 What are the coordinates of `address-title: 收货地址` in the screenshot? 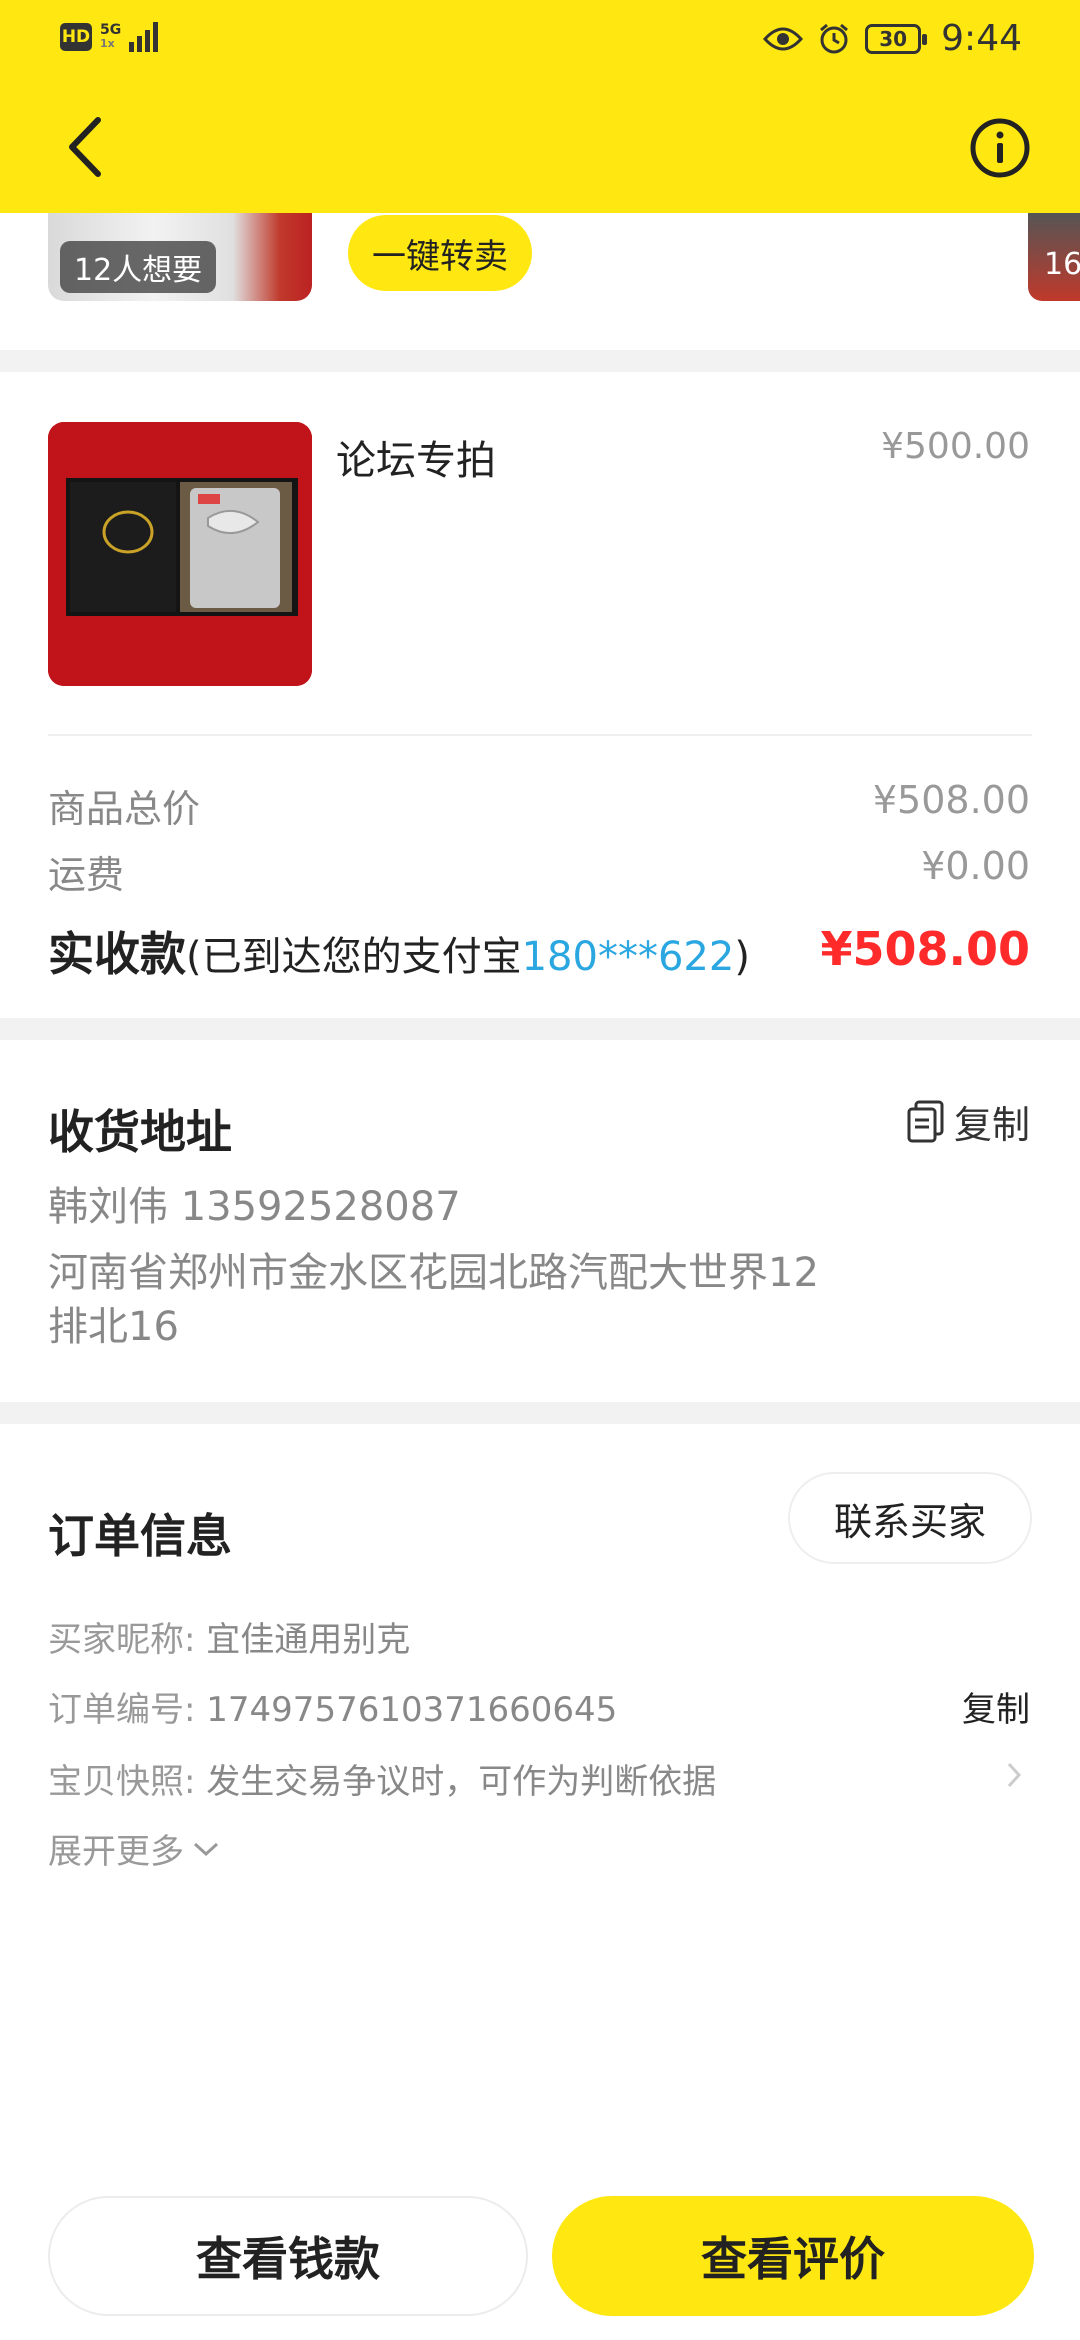 It's located at (140, 1132).